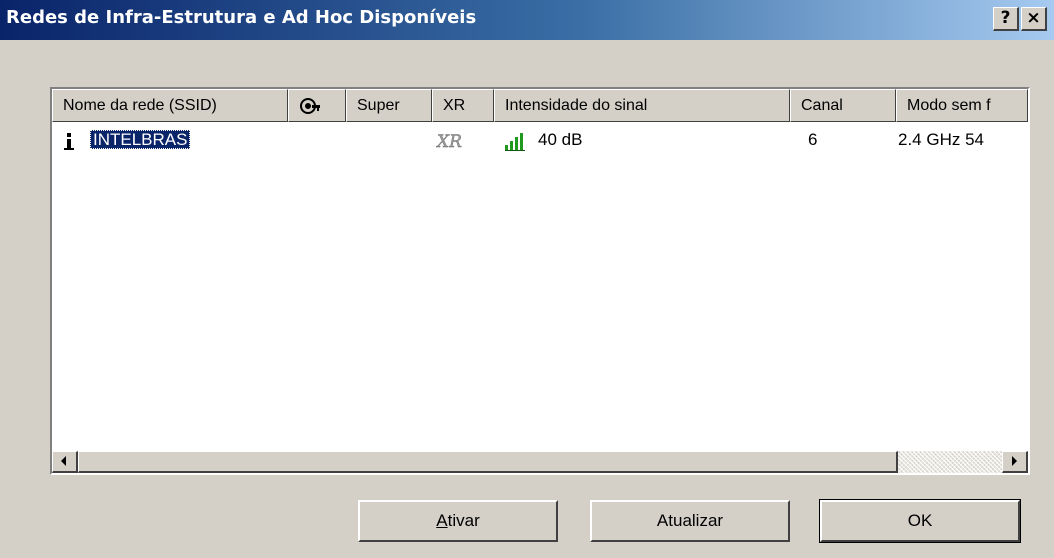  I want to click on column-header-security, so click(317, 105).